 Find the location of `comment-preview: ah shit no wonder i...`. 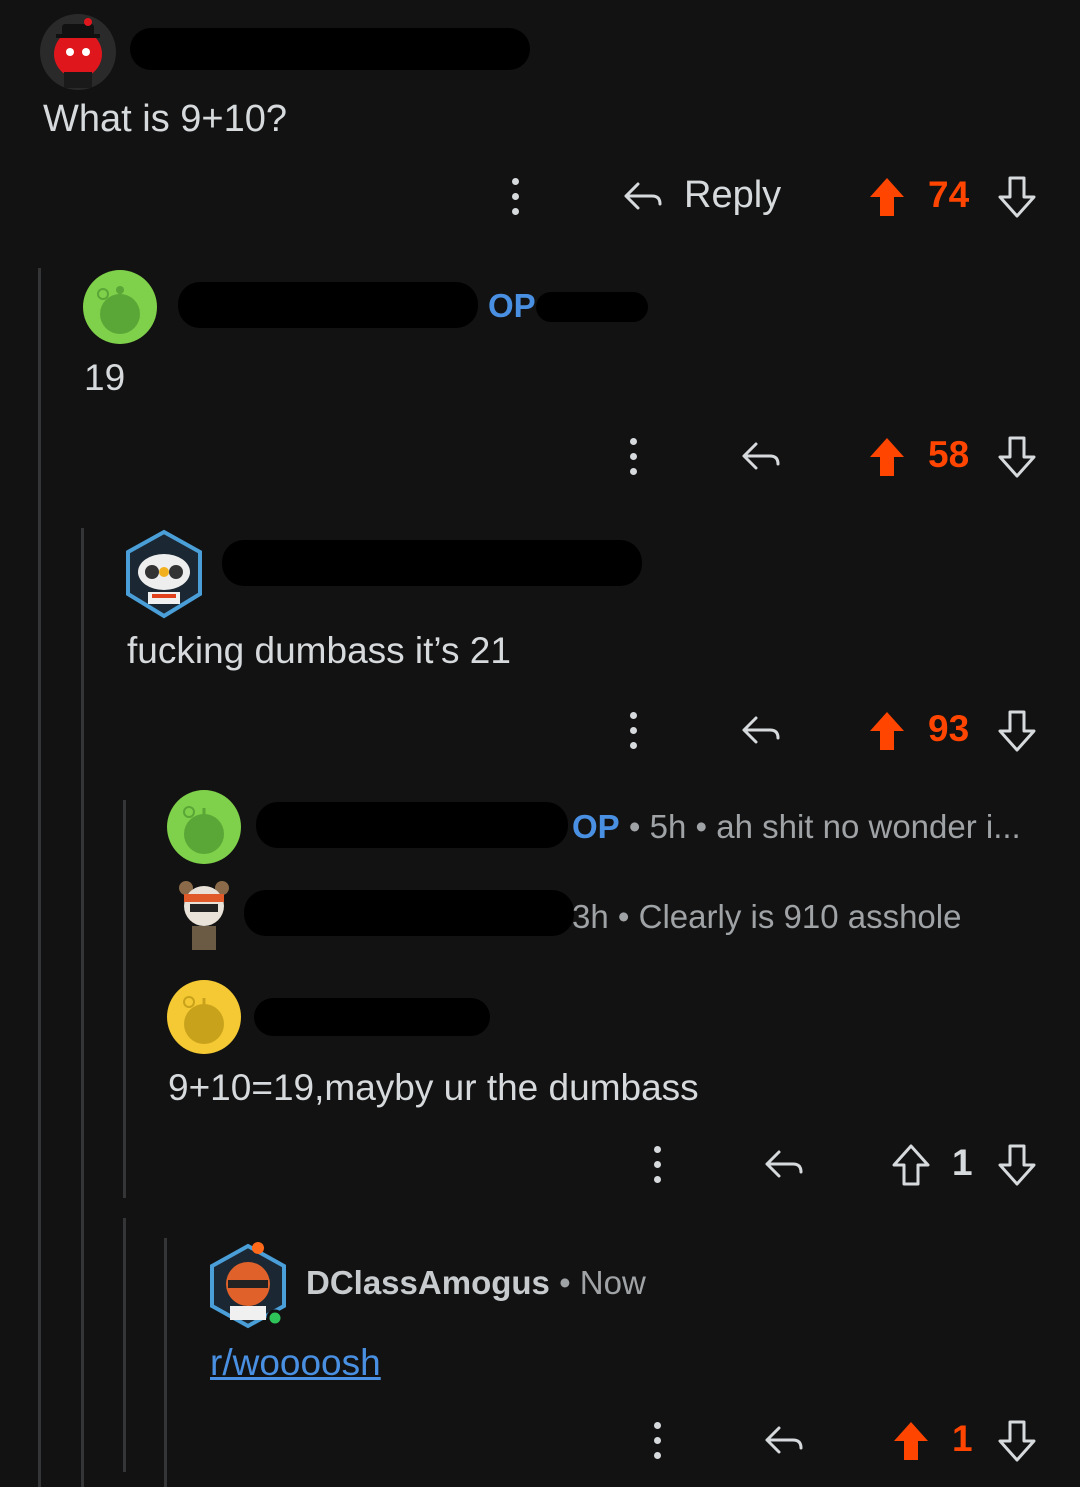

comment-preview: ah shit no wonder i... is located at coordinates (868, 826).